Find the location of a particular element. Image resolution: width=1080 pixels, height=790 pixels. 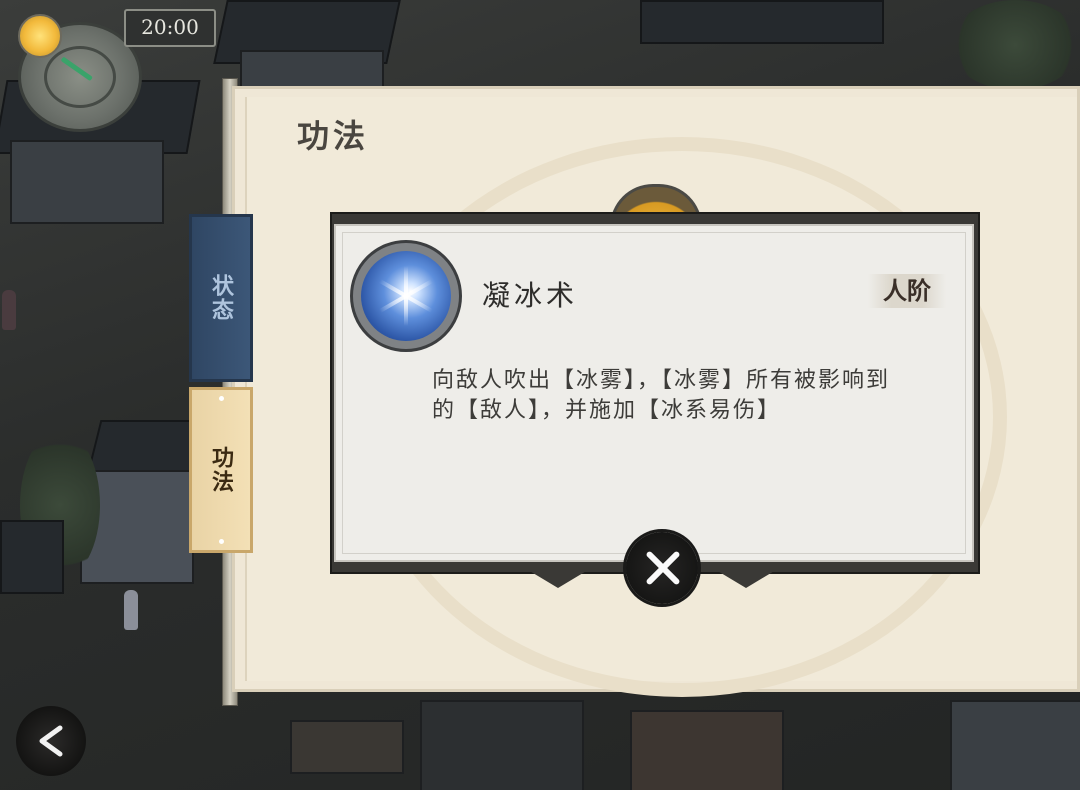

clock-ring is located at coordinates (80, 77).